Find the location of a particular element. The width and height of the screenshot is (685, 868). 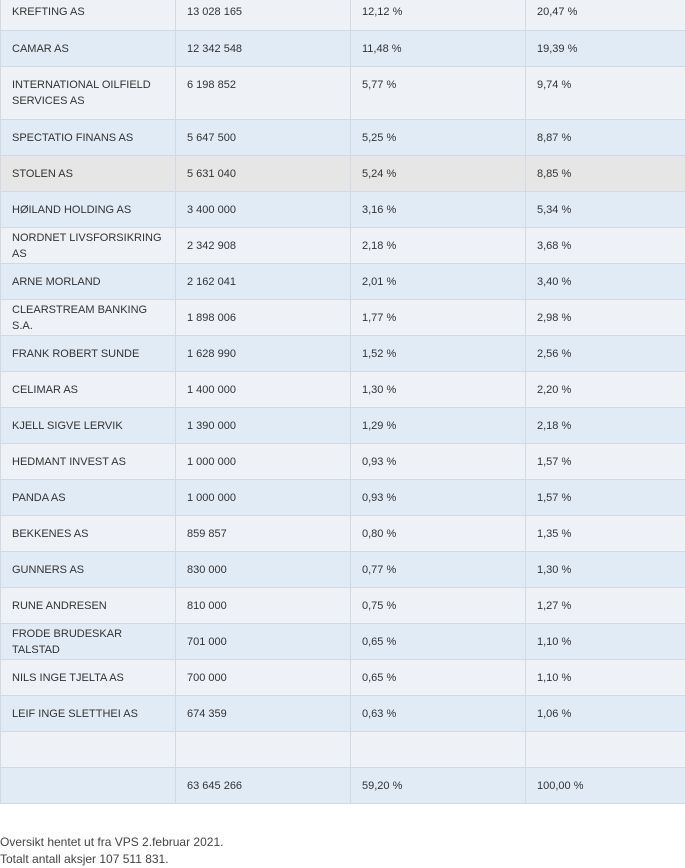

percent-share-cell: 5,34 % is located at coordinates (605, 210).